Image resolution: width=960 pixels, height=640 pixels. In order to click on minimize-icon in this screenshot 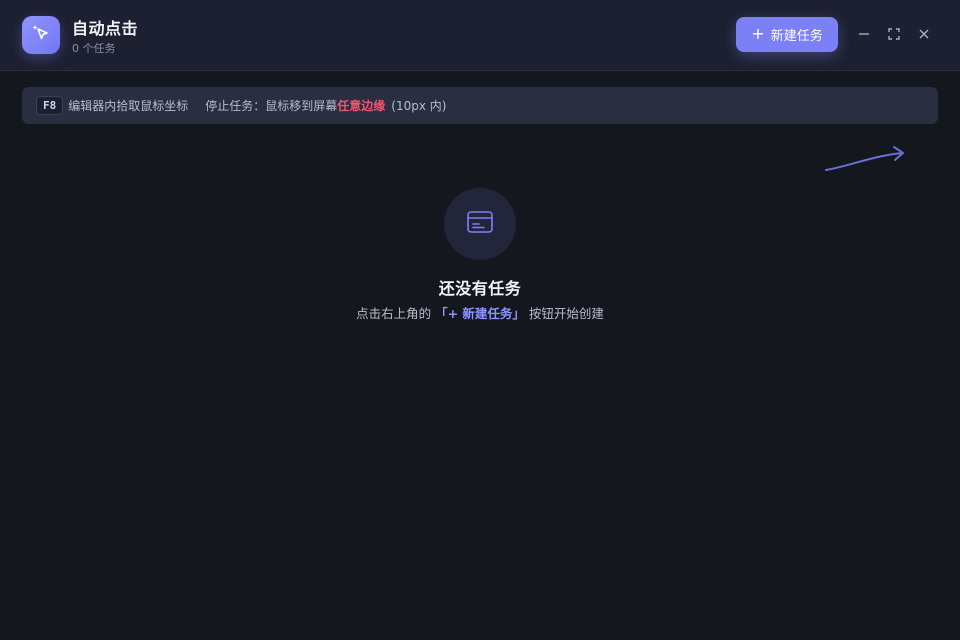, I will do `click(864, 35)`.